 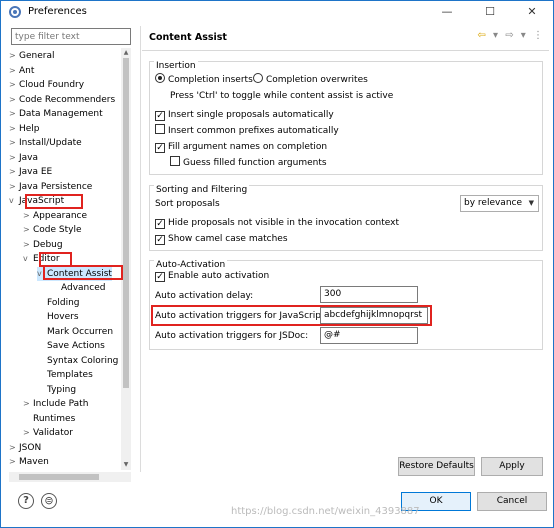 I want to click on tree-item: > Install/Update, so click(x=45, y=143).